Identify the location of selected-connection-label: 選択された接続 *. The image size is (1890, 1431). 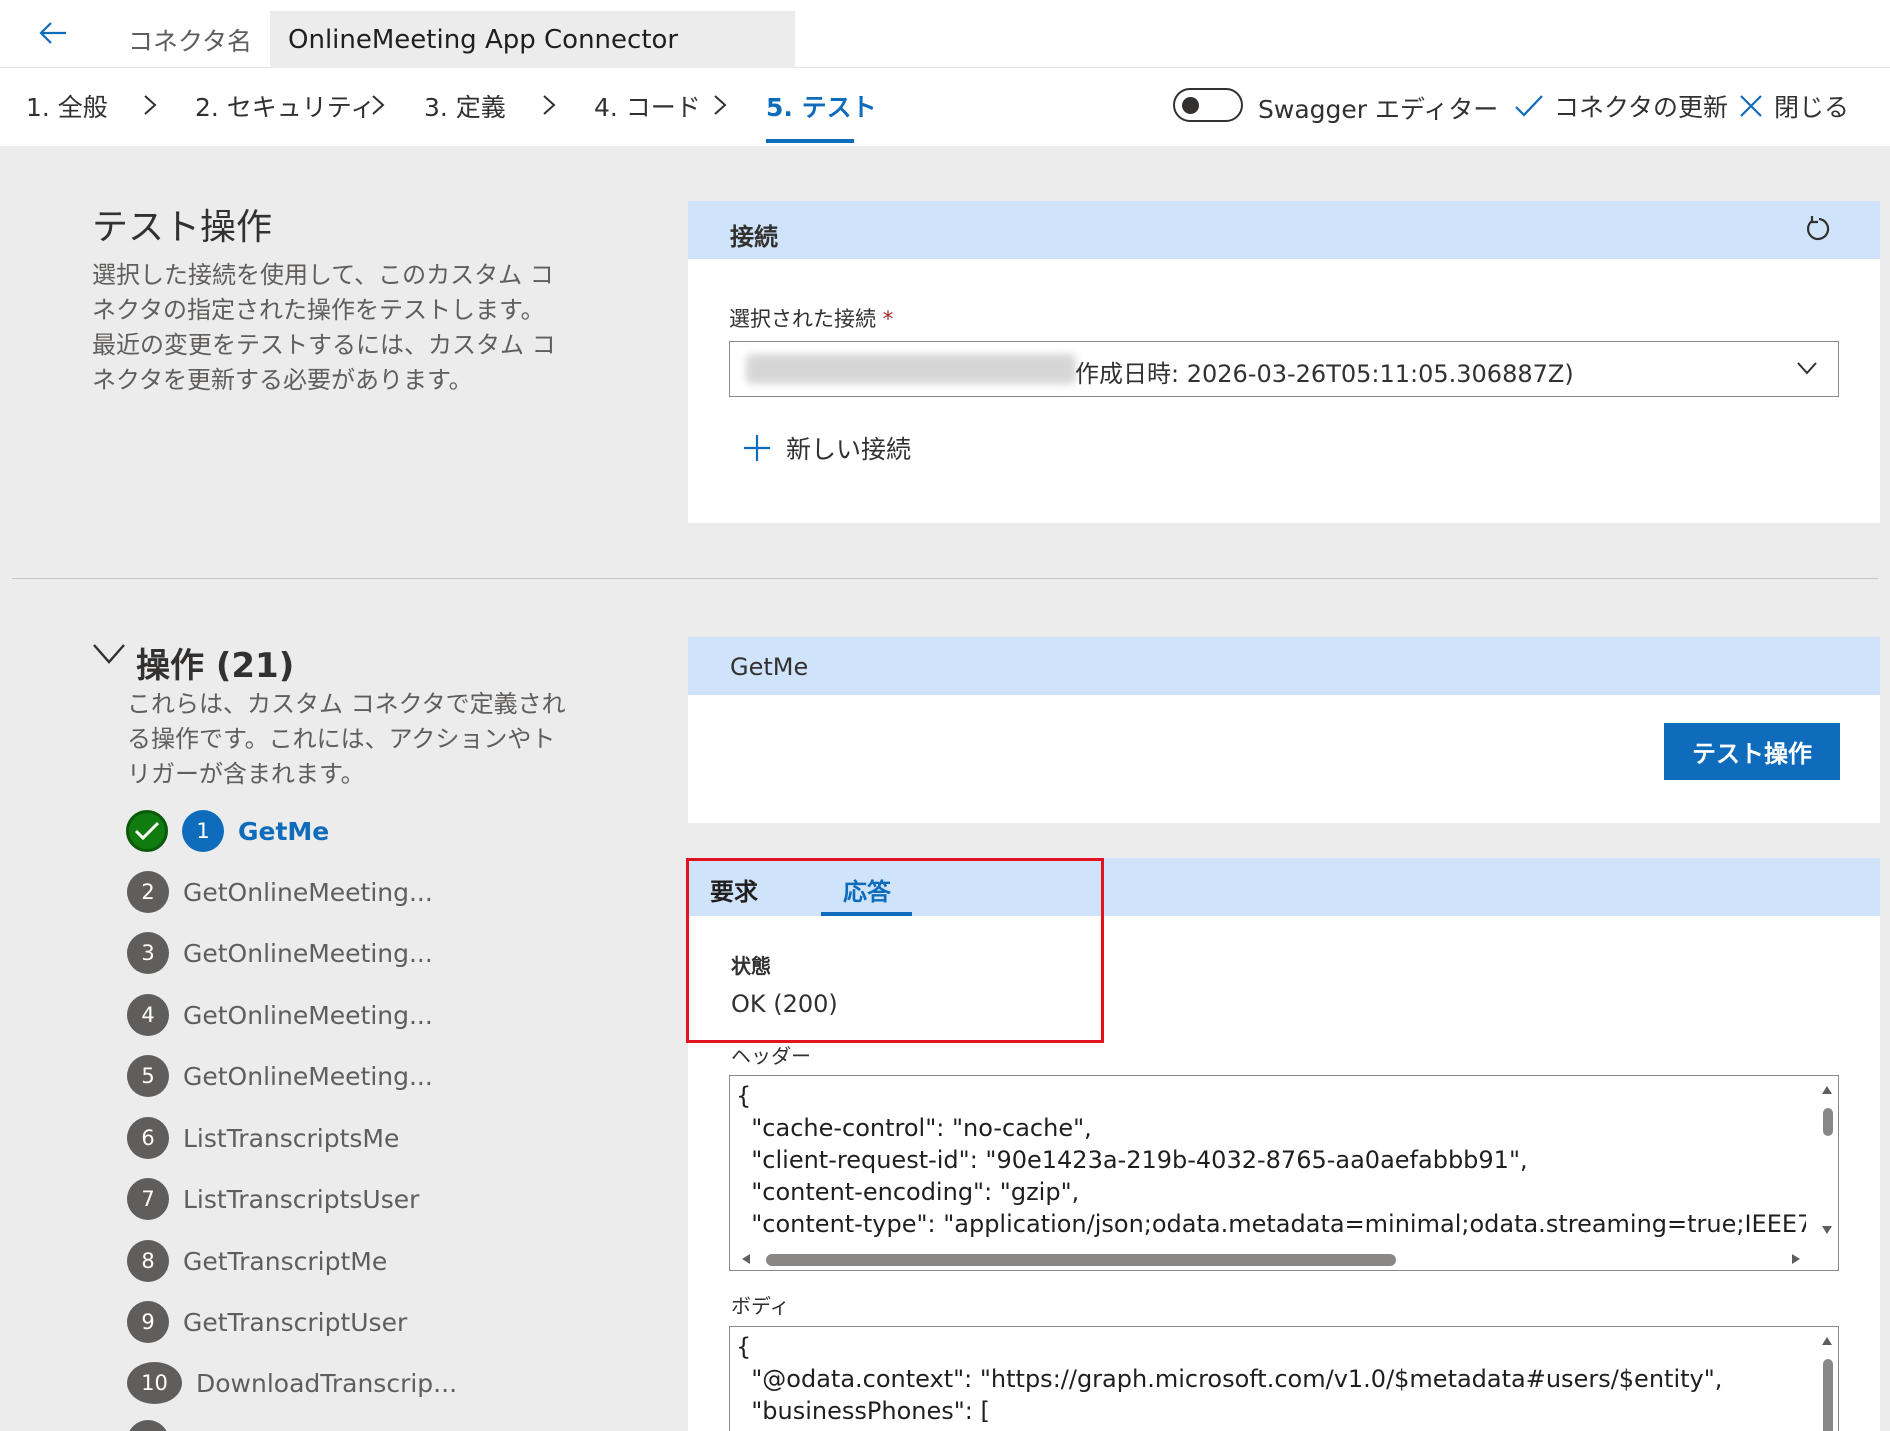
(811, 318).